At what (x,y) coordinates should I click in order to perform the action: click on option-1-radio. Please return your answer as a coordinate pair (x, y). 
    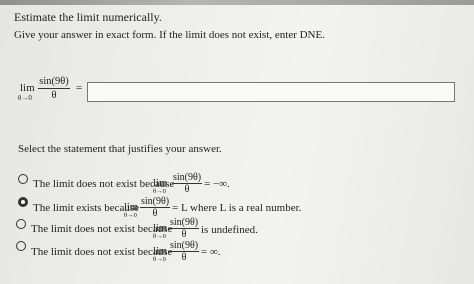
    Looking at the image, I should click on (23, 179).